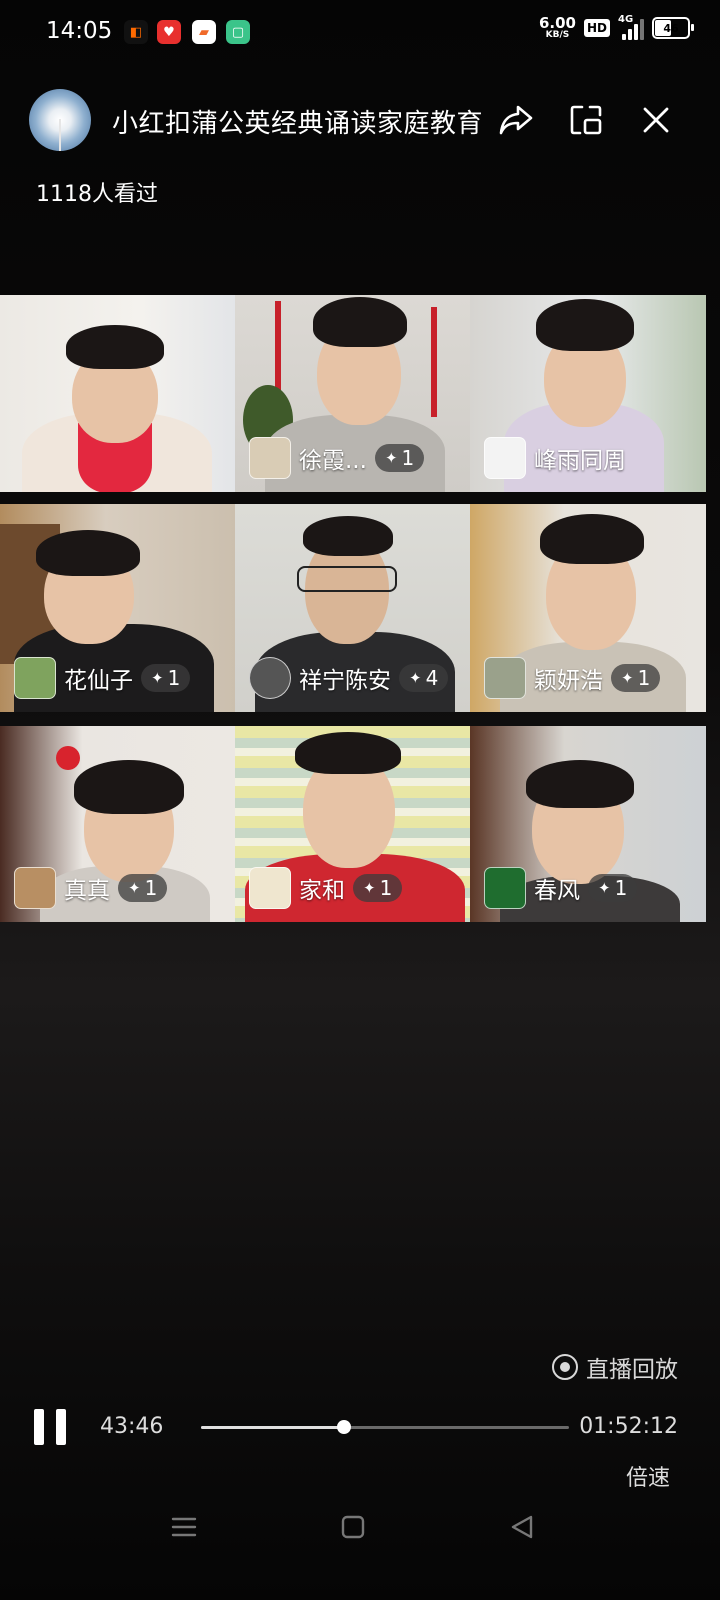 This screenshot has width=720, height=1600. I want to click on signal-icon: 4G, so click(631, 27).